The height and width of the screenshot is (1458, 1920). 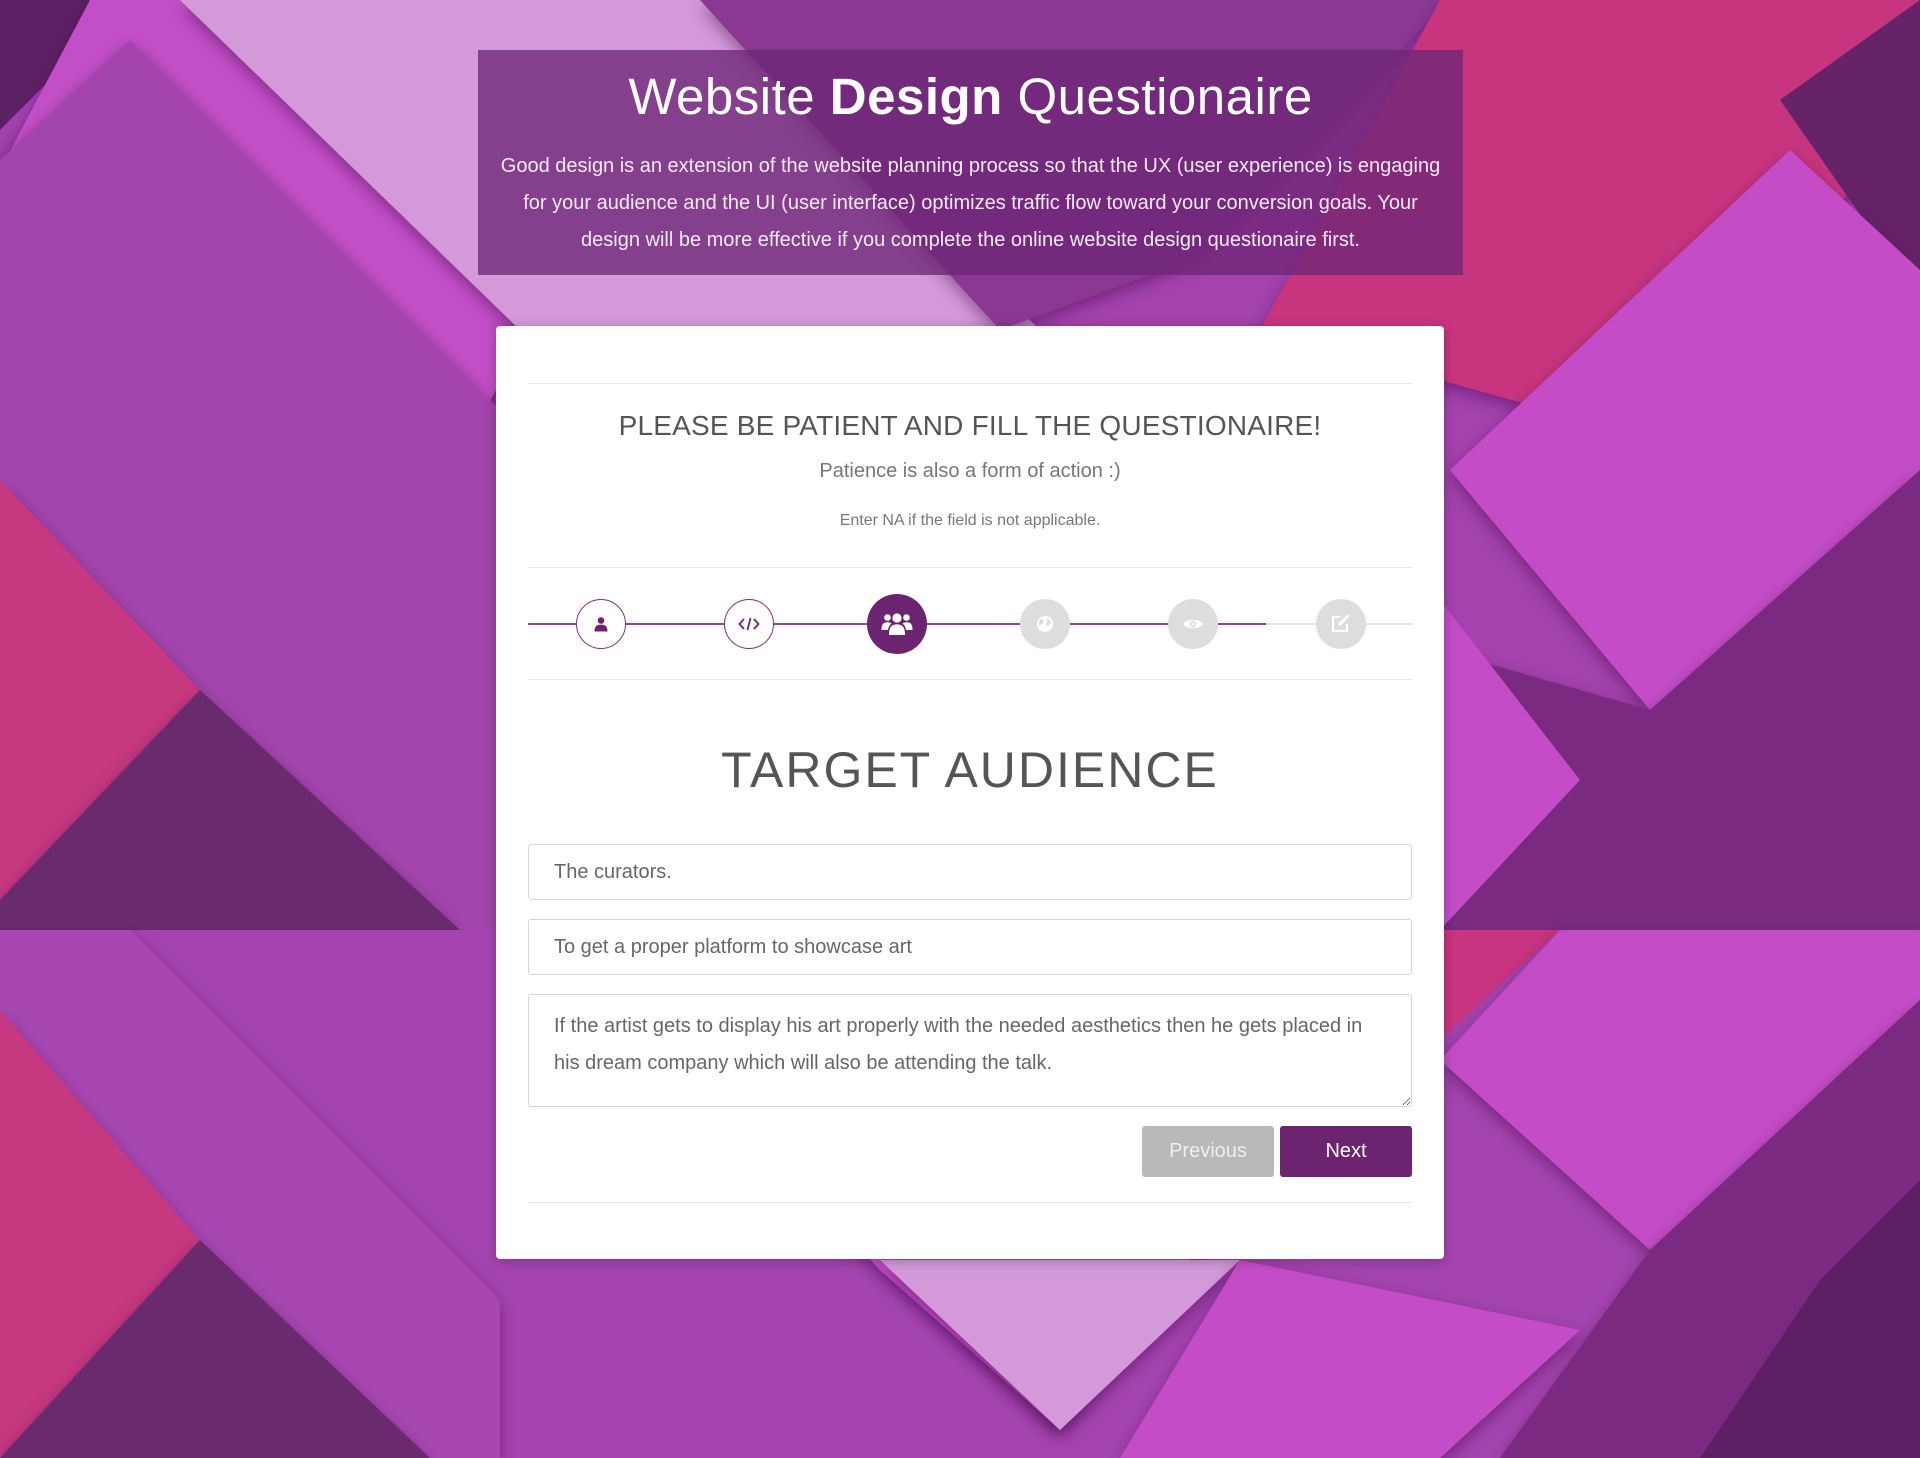 I want to click on user-icon, so click(x=601, y=624).